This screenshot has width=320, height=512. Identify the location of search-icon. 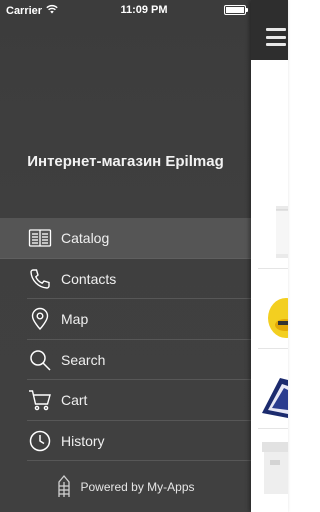
(40, 360).